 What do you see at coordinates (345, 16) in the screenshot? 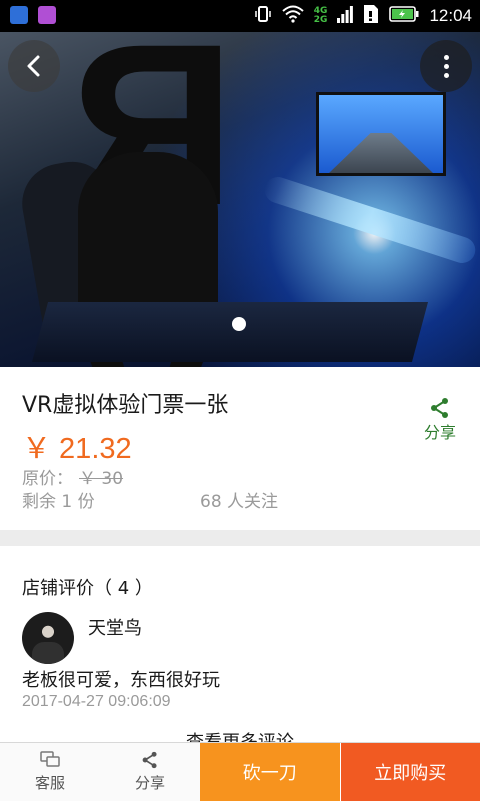
I see `signal-icon` at bounding box center [345, 16].